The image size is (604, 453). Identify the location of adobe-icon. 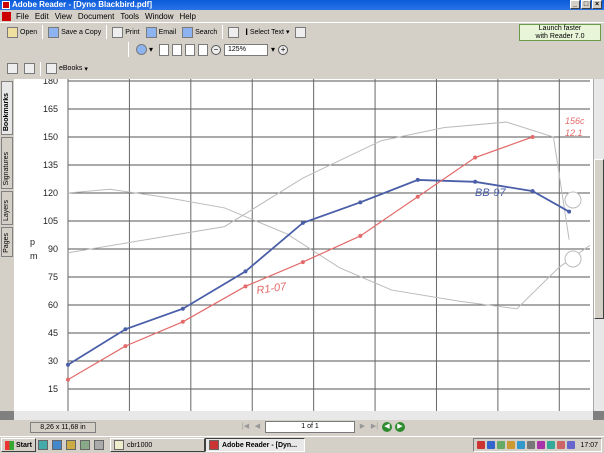
(213, 445).